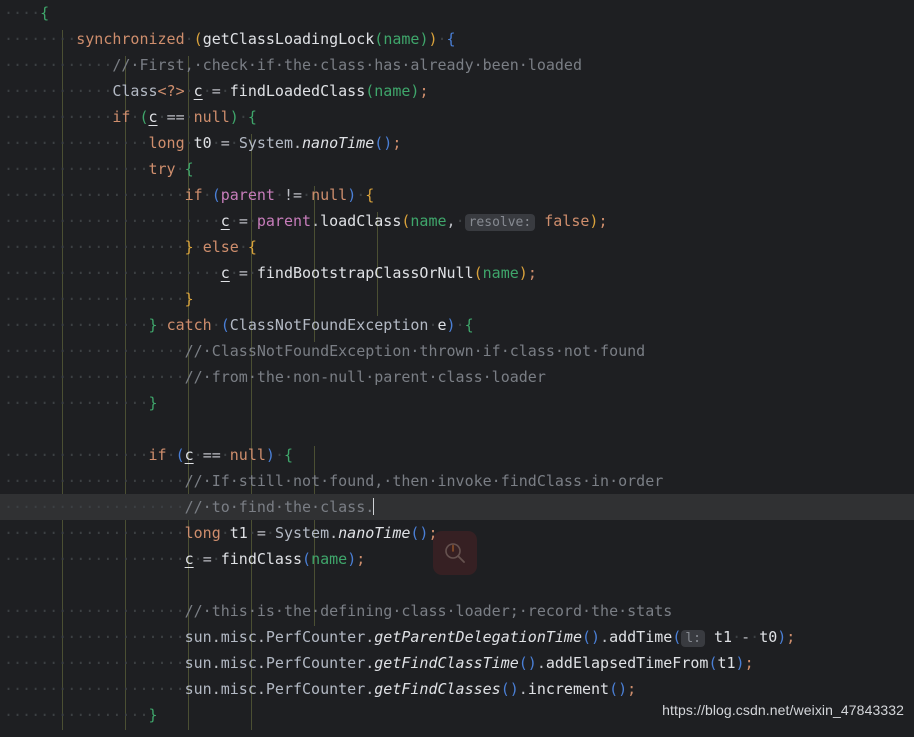 The height and width of the screenshot is (737, 914). Describe the element at coordinates (446, 663) in the screenshot. I see `method-call: getFindClassTime` at that location.